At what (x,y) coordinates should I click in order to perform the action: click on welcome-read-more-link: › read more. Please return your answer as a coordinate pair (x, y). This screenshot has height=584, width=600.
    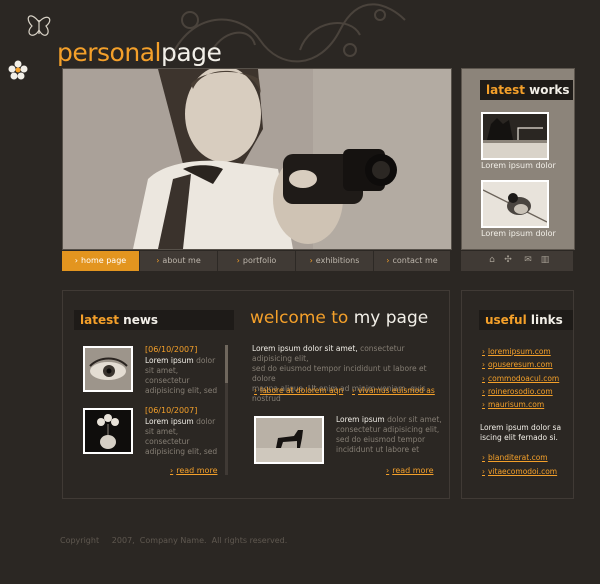
    Looking at the image, I should click on (409, 470).